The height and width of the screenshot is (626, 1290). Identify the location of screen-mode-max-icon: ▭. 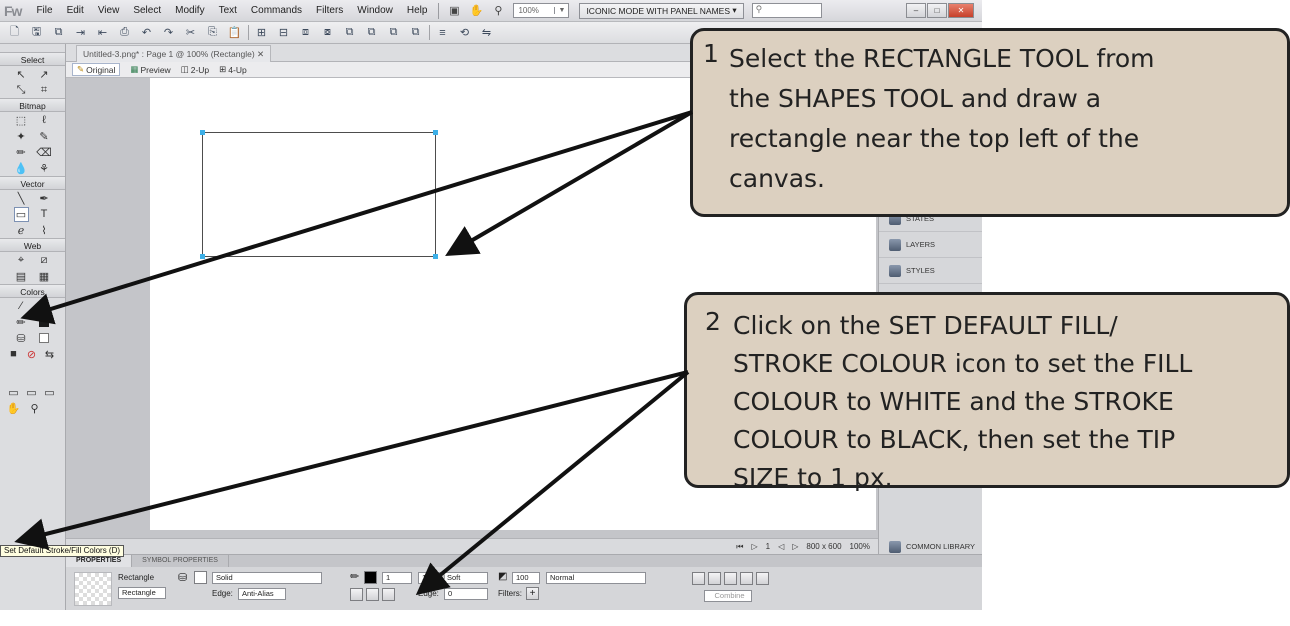
(49, 392).